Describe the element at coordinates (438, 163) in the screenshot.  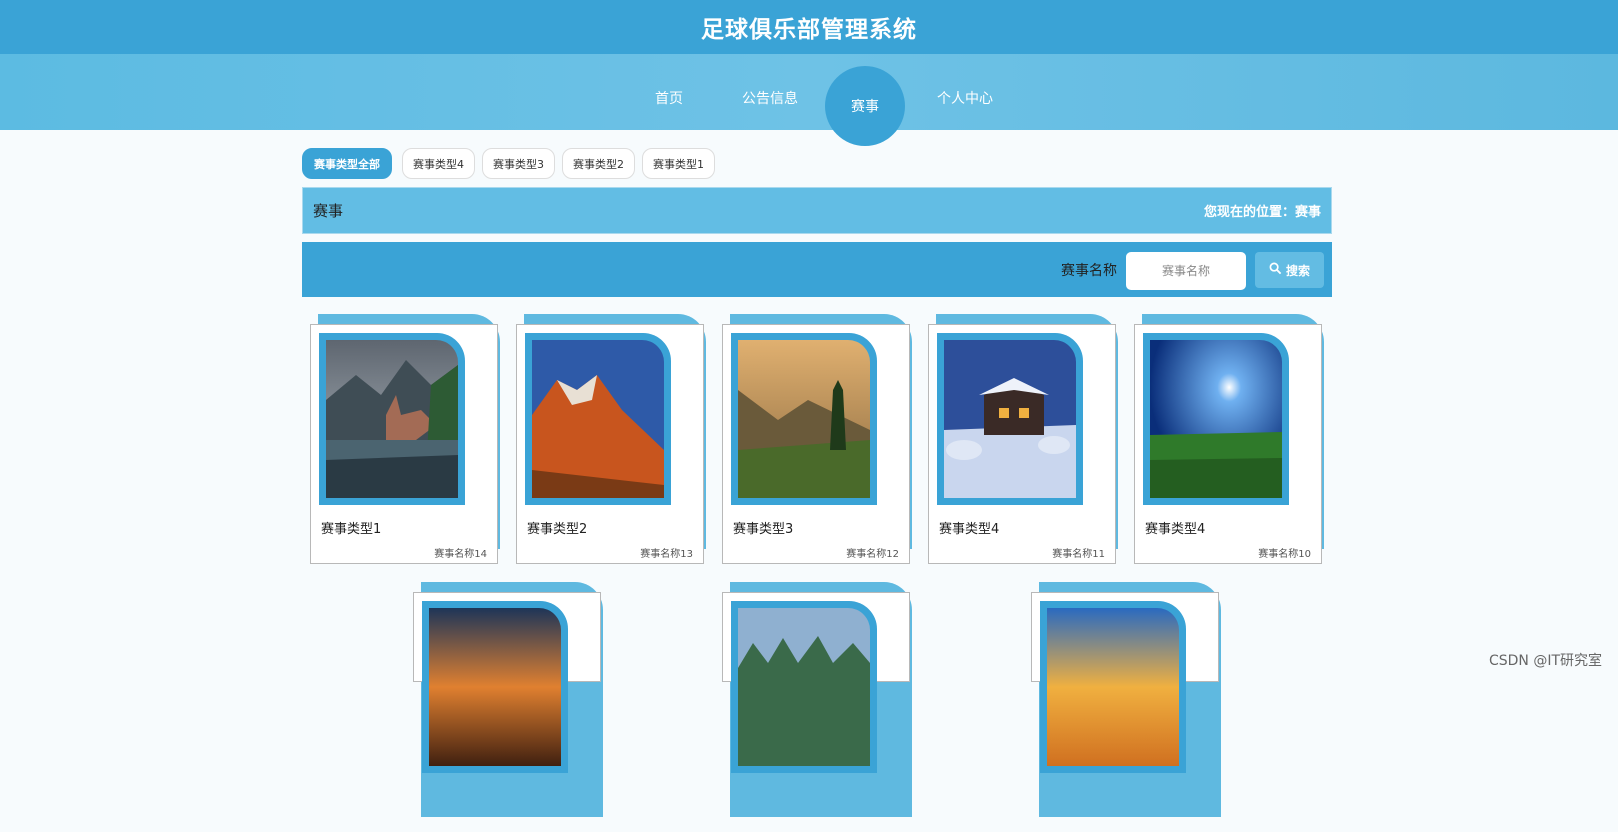
I see `filter-type-4: 赛事类型4` at that location.